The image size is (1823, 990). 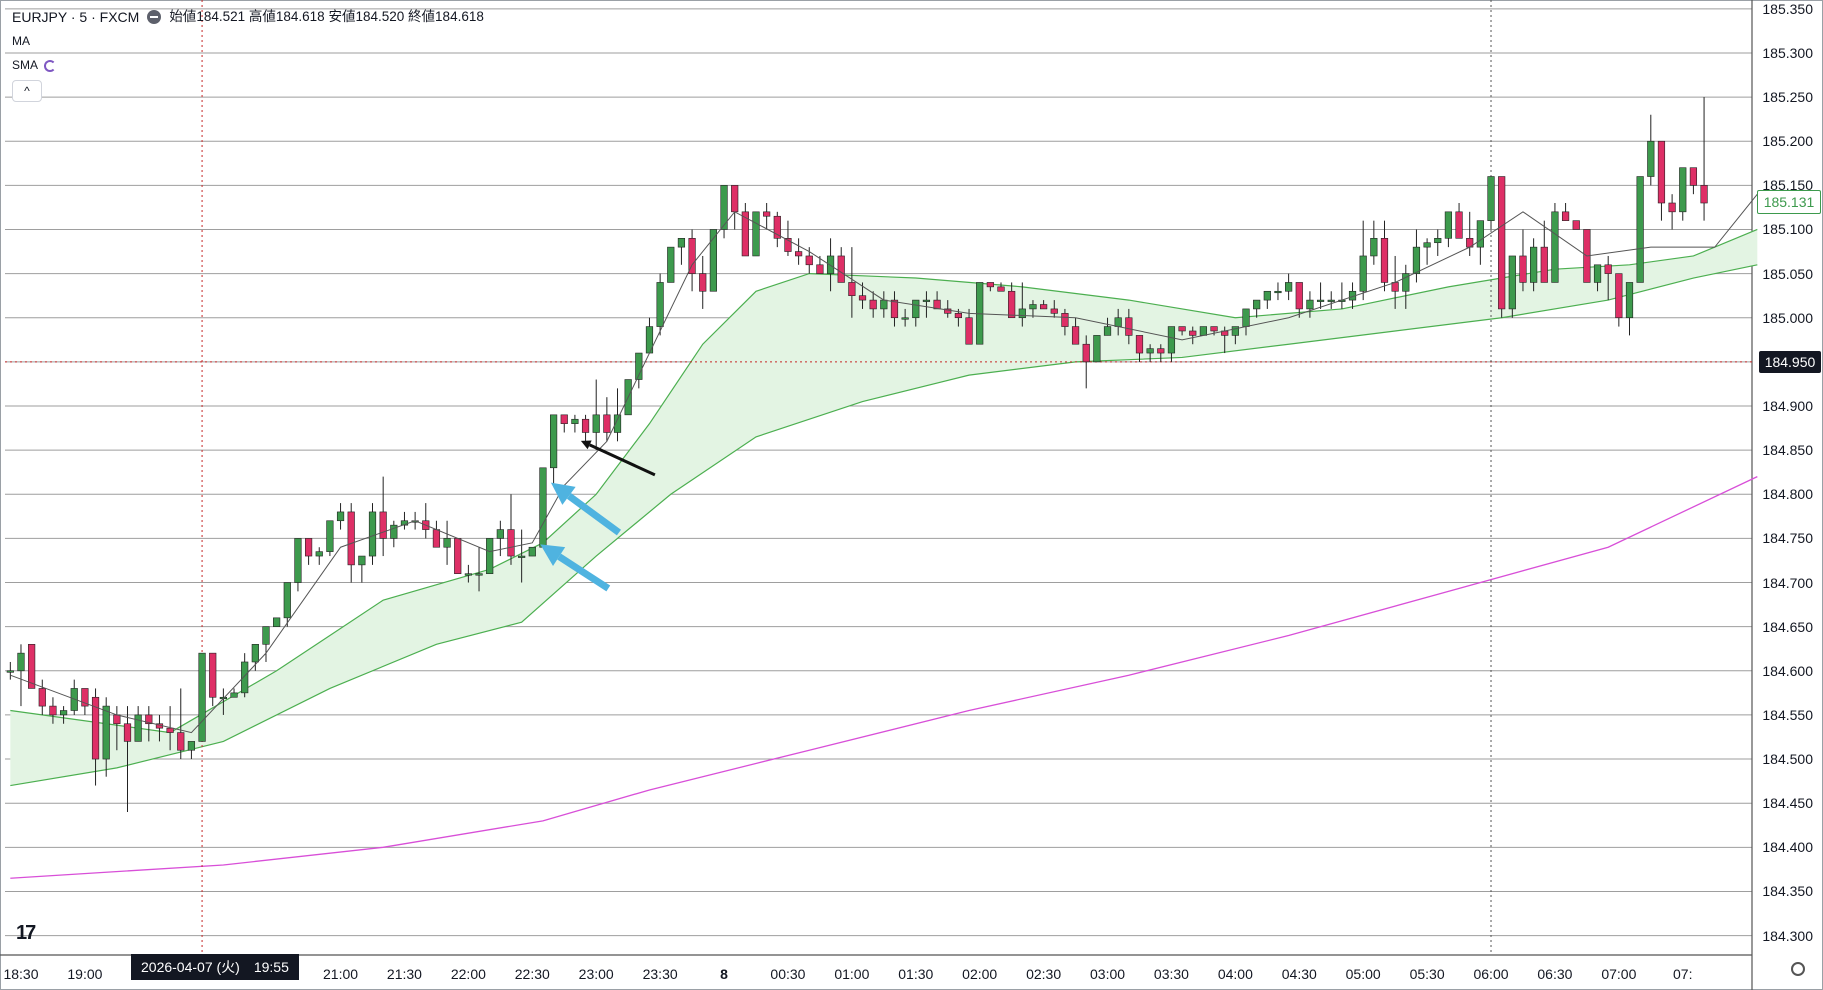 What do you see at coordinates (532, 974) in the screenshot?
I see `time-tick-label: 22:30` at bounding box center [532, 974].